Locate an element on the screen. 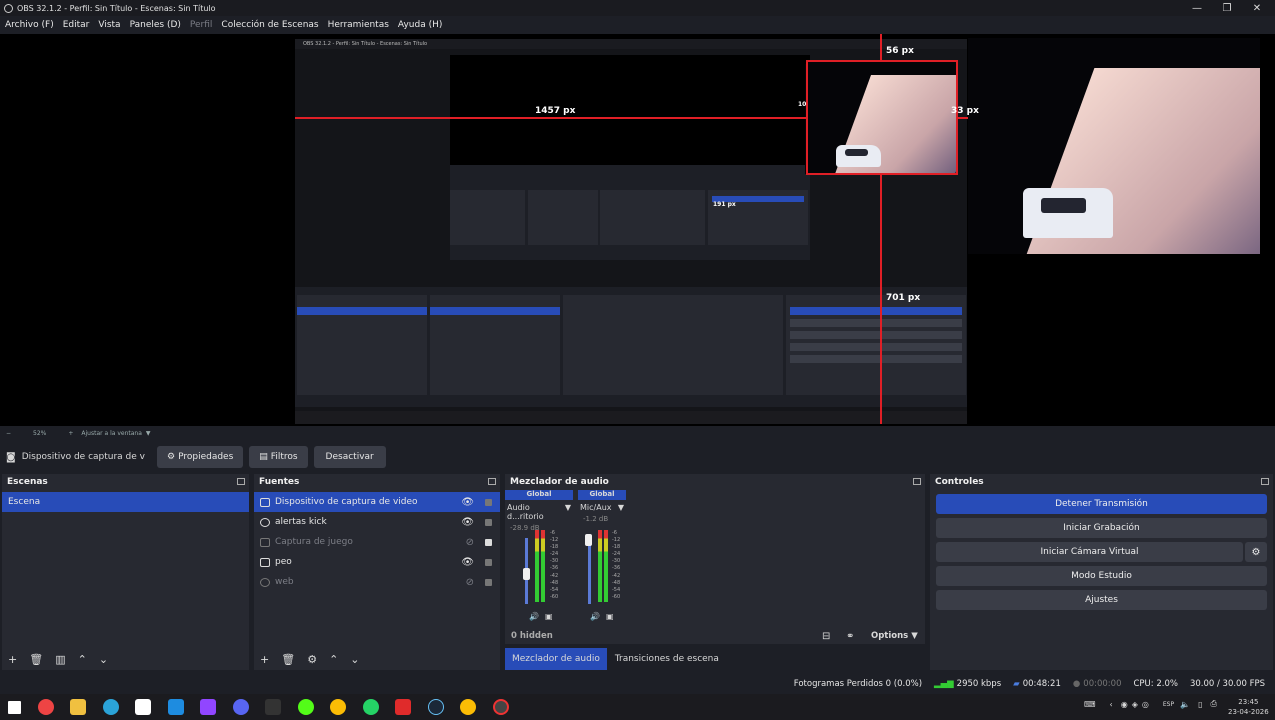  steam-icon is located at coordinates (435, 707).